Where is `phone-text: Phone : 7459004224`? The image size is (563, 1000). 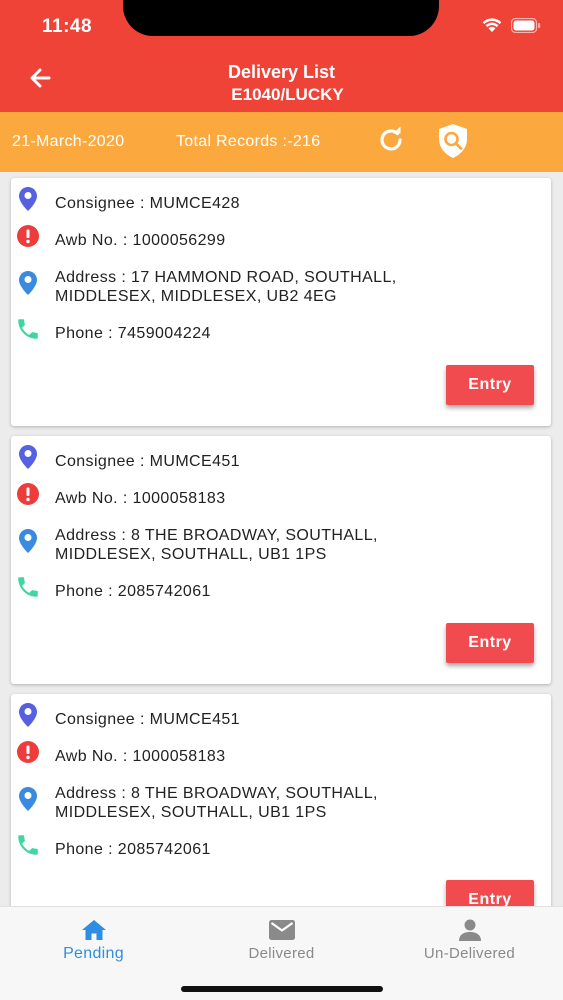 phone-text: Phone : 7459004224 is located at coordinates (133, 333).